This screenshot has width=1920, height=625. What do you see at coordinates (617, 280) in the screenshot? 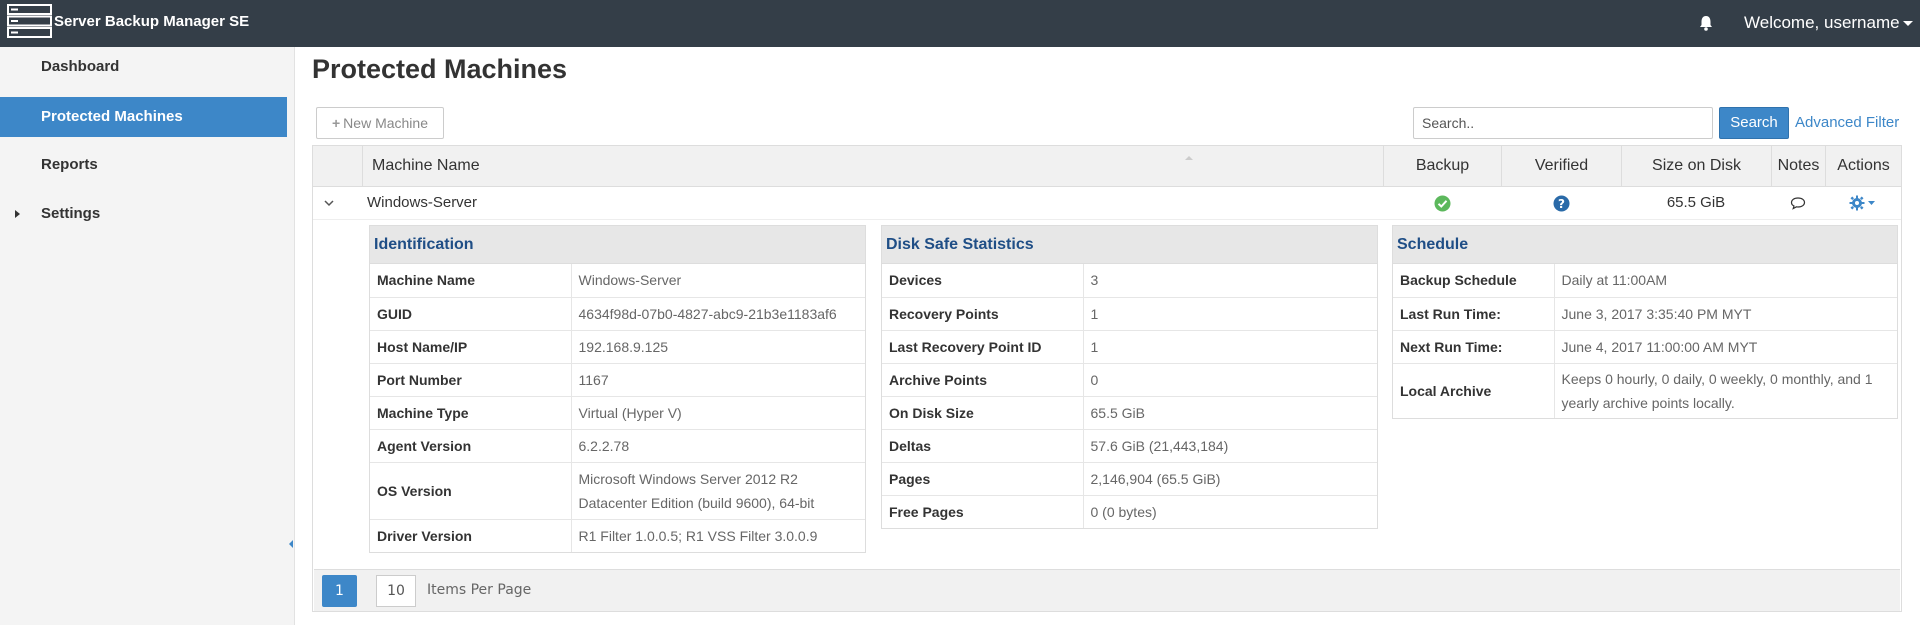
I see `list-item: Machine Name Windows-Server` at bounding box center [617, 280].